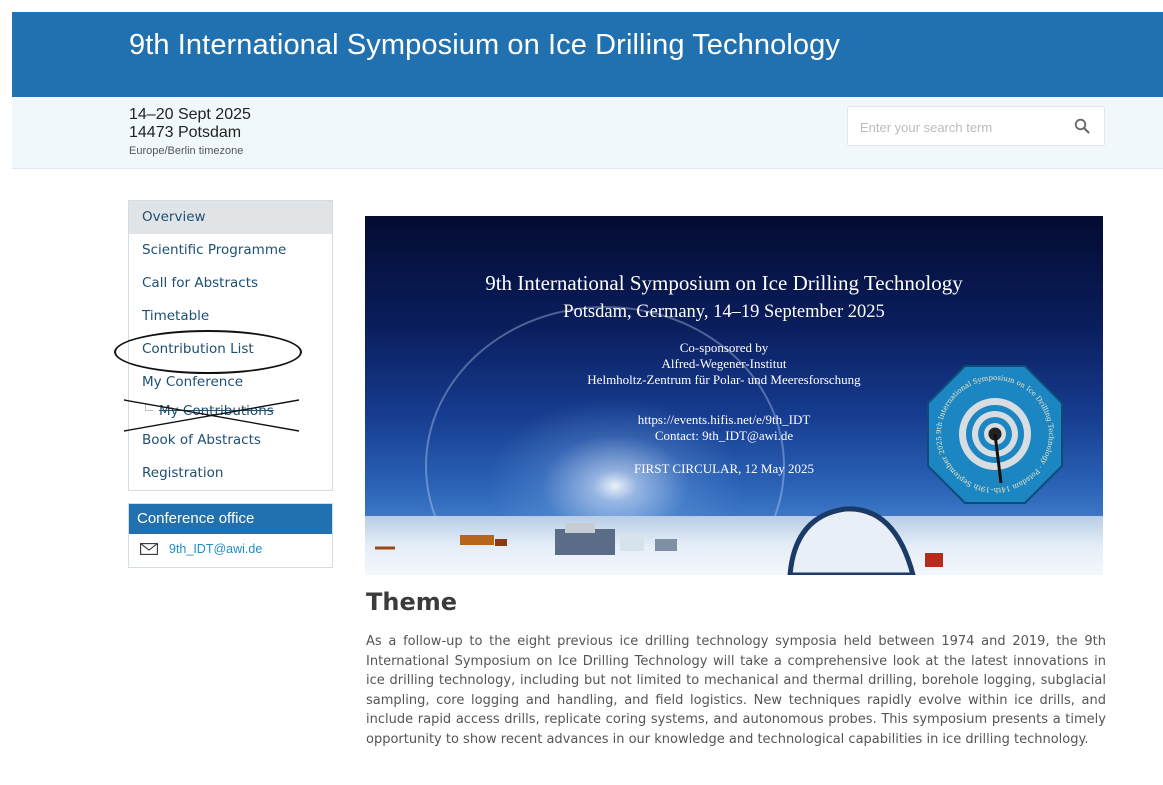 This screenshot has width=1163, height=785. Describe the element at coordinates (724, 312) in the screenshot. I see `banner-subtitle: Potsdam, Germany, 14–19 September 2025` at that location.